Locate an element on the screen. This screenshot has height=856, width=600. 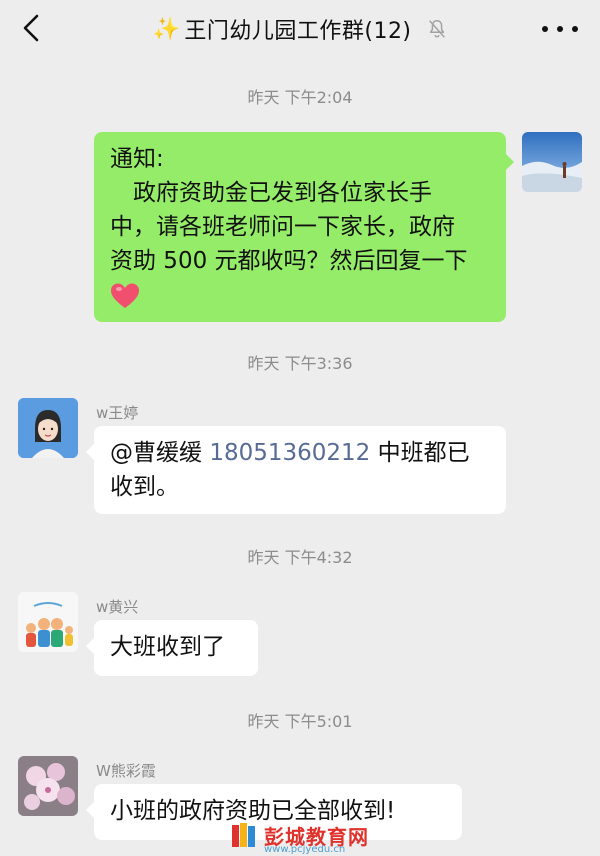
muted-bell-icon is located at coordinates (436, 29).